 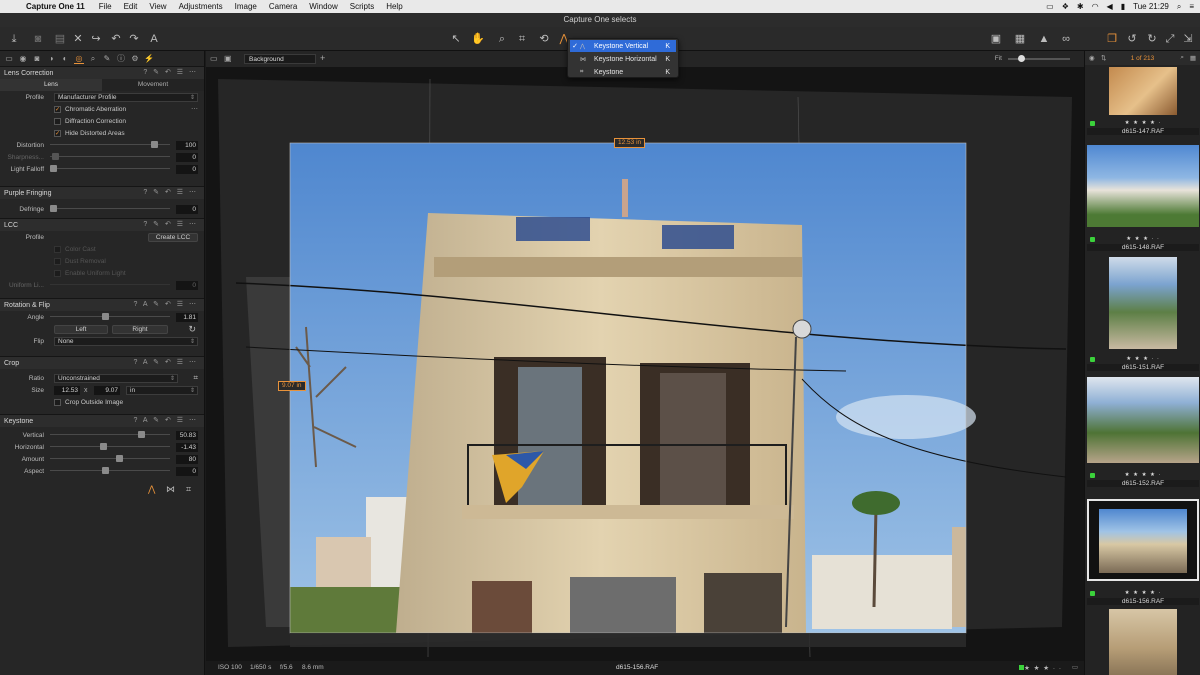 I want to click on distortion-value: 100, so click(x=187, y=145).